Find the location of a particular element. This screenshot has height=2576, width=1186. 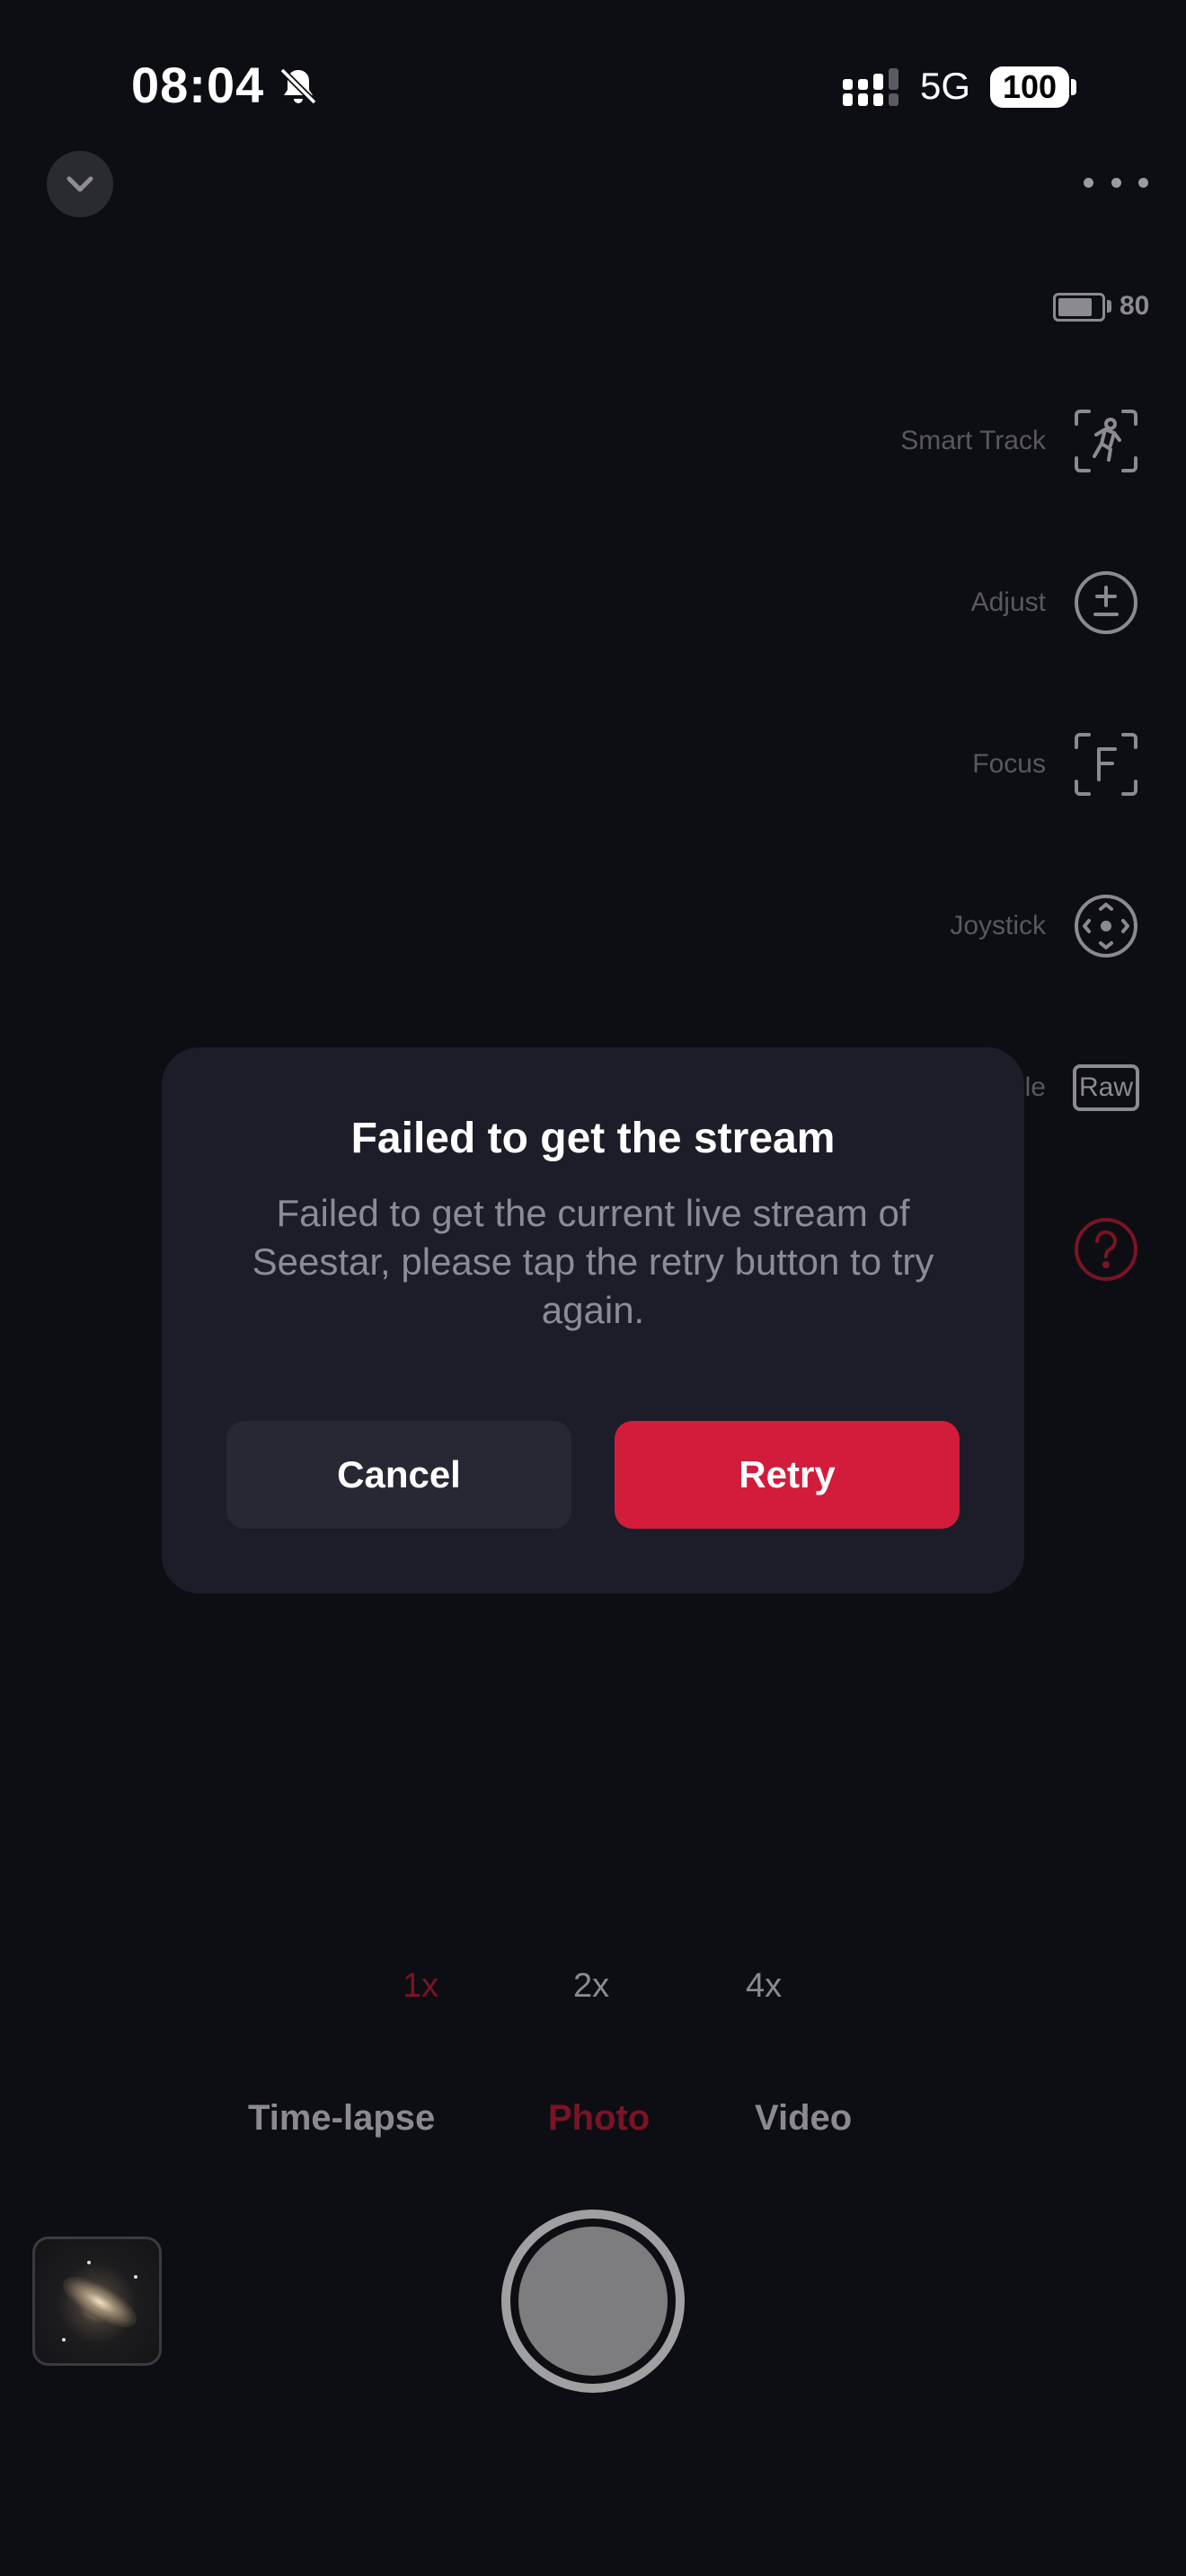

mode-timelapse: Time-lapse is located at coordinates (341, 2118).